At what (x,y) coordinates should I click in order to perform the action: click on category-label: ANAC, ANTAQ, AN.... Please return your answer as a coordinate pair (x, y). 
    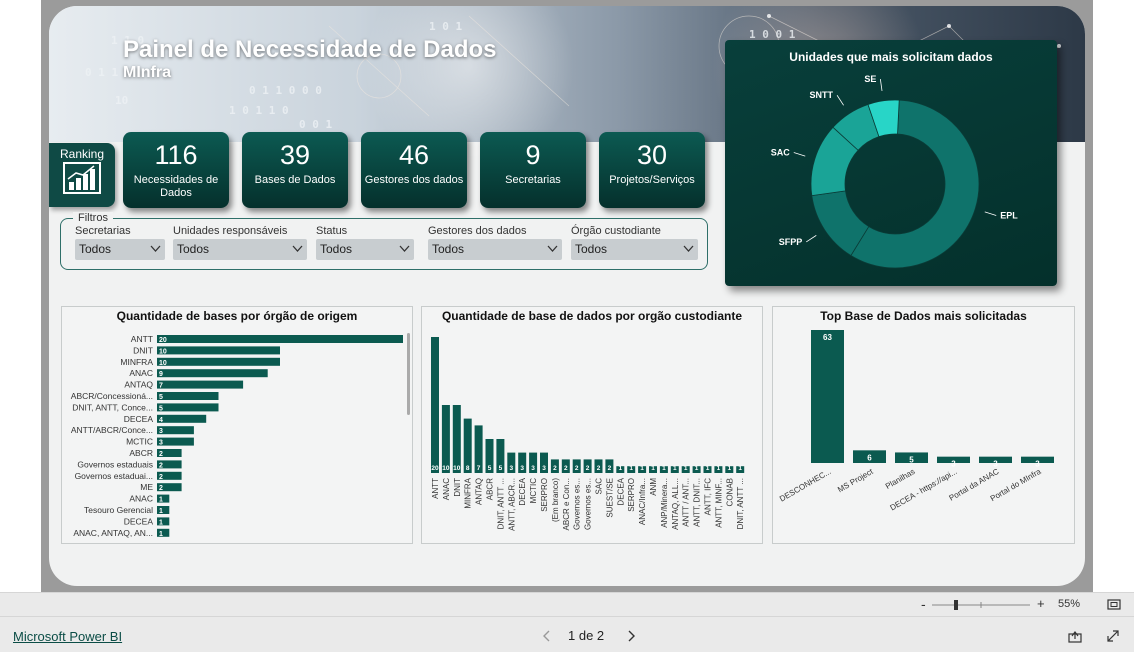
    Looking at the image, I should click on (113, 533).